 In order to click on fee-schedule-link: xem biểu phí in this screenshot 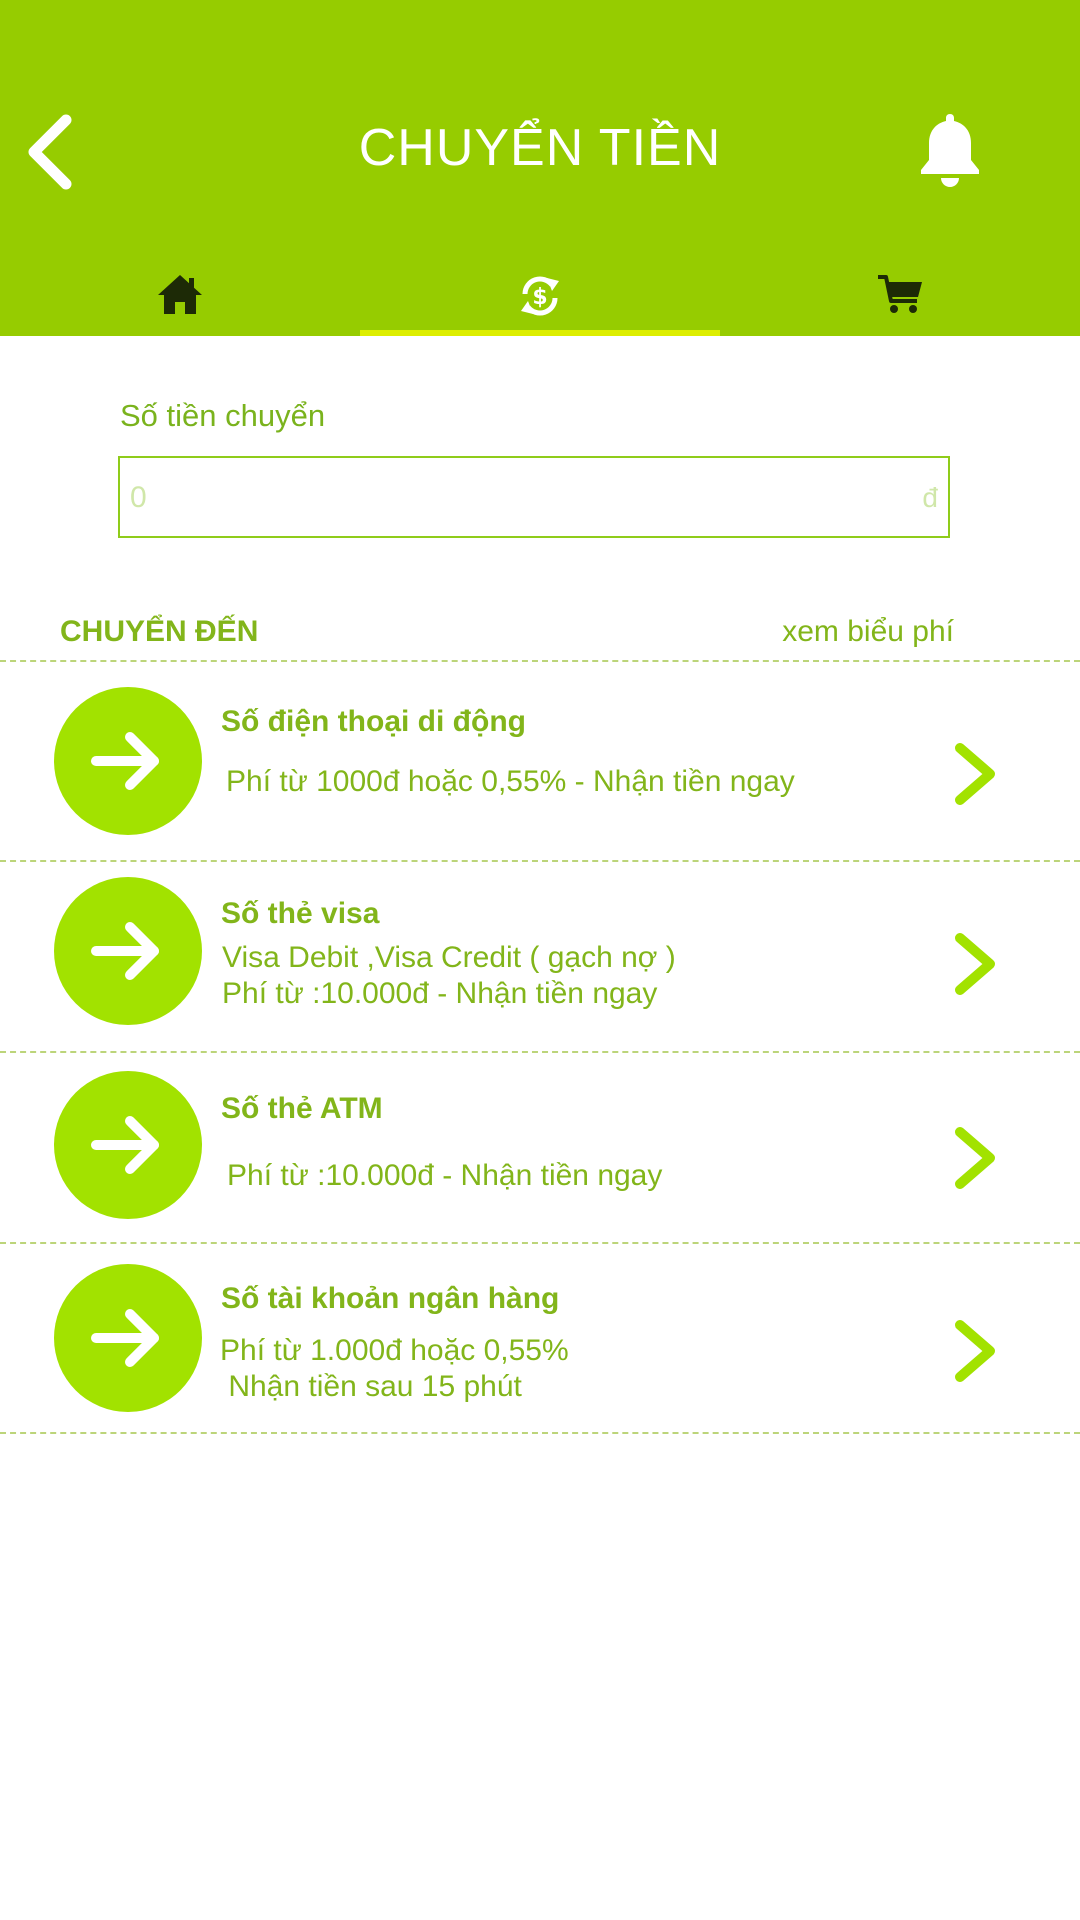, I will do `click(868, 632)`.